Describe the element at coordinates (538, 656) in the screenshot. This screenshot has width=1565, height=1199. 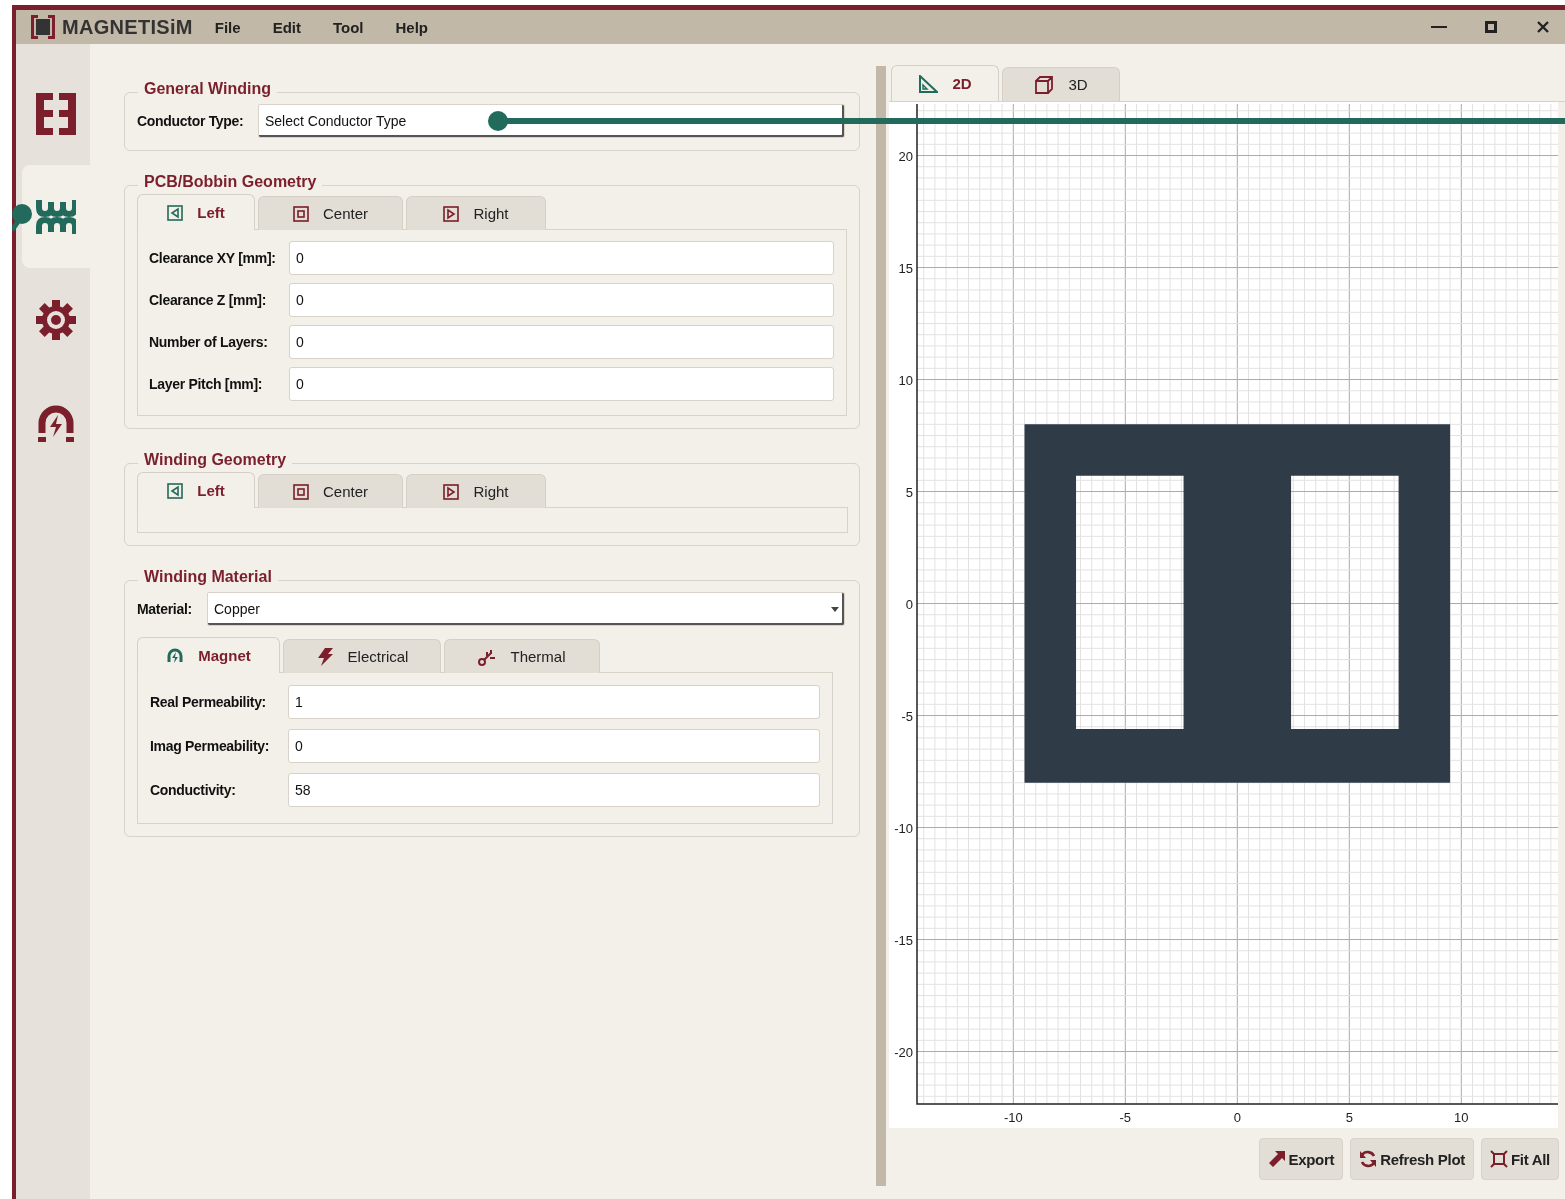
I see `tab-label: Thermal` at that location.